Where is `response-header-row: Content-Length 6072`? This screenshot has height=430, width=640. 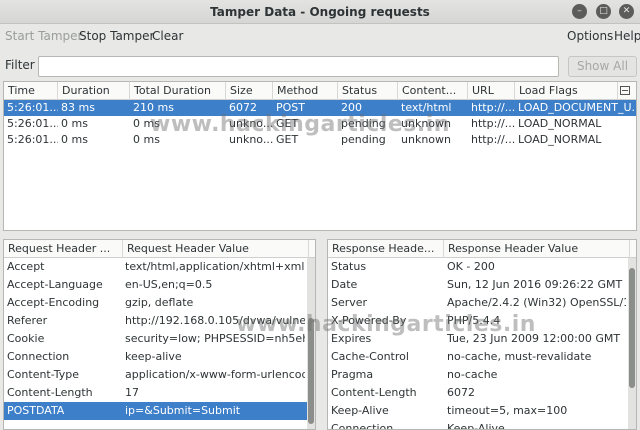 response-header-row: Content-Length 6072 is located at coordinates (478, 393).